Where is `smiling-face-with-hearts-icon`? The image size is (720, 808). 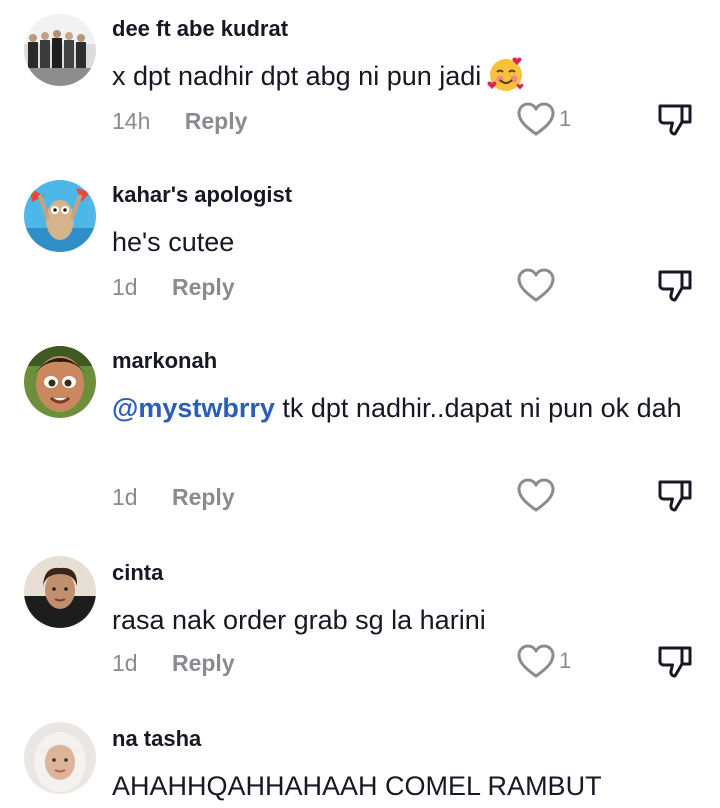 smiling-face-with-hearts-icon is located at coordinates (506, 74).